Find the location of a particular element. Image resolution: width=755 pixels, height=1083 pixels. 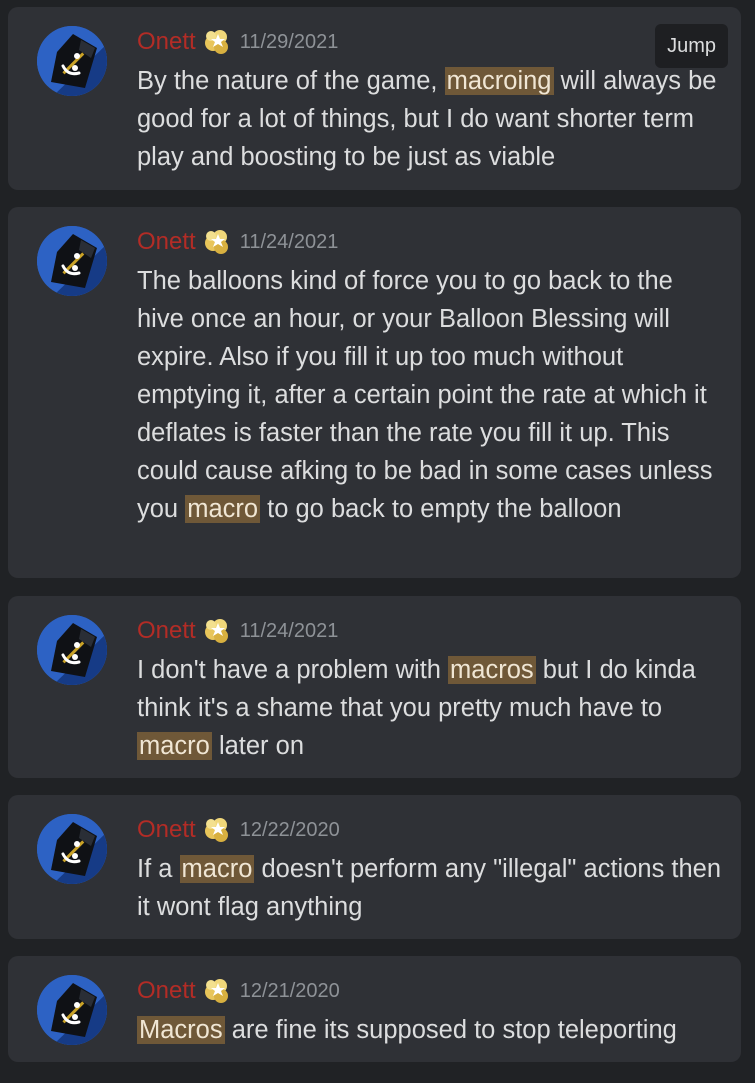

message-header: Onett 12/21/2020 is located at coordinates (238, 991).